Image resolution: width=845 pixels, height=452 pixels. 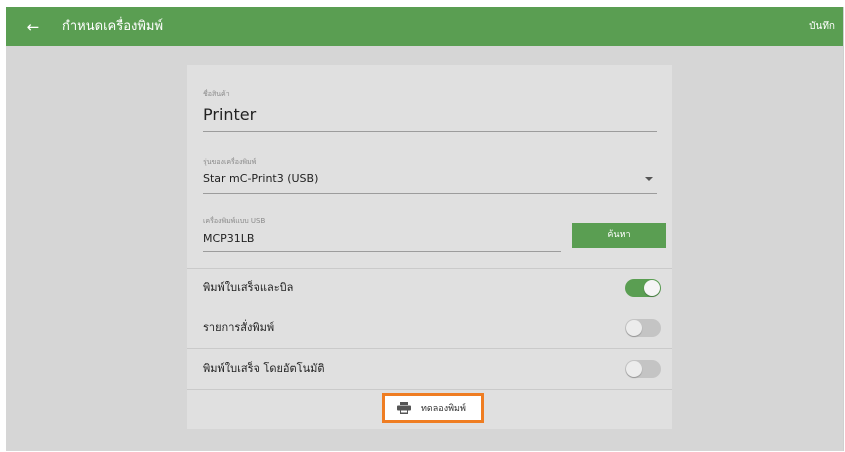 What do you see at coordinates (260, 179) in the screenshot?
I see `printer-model-select: Star mC-Print3 (USB)` at bounding box center [260, 179].